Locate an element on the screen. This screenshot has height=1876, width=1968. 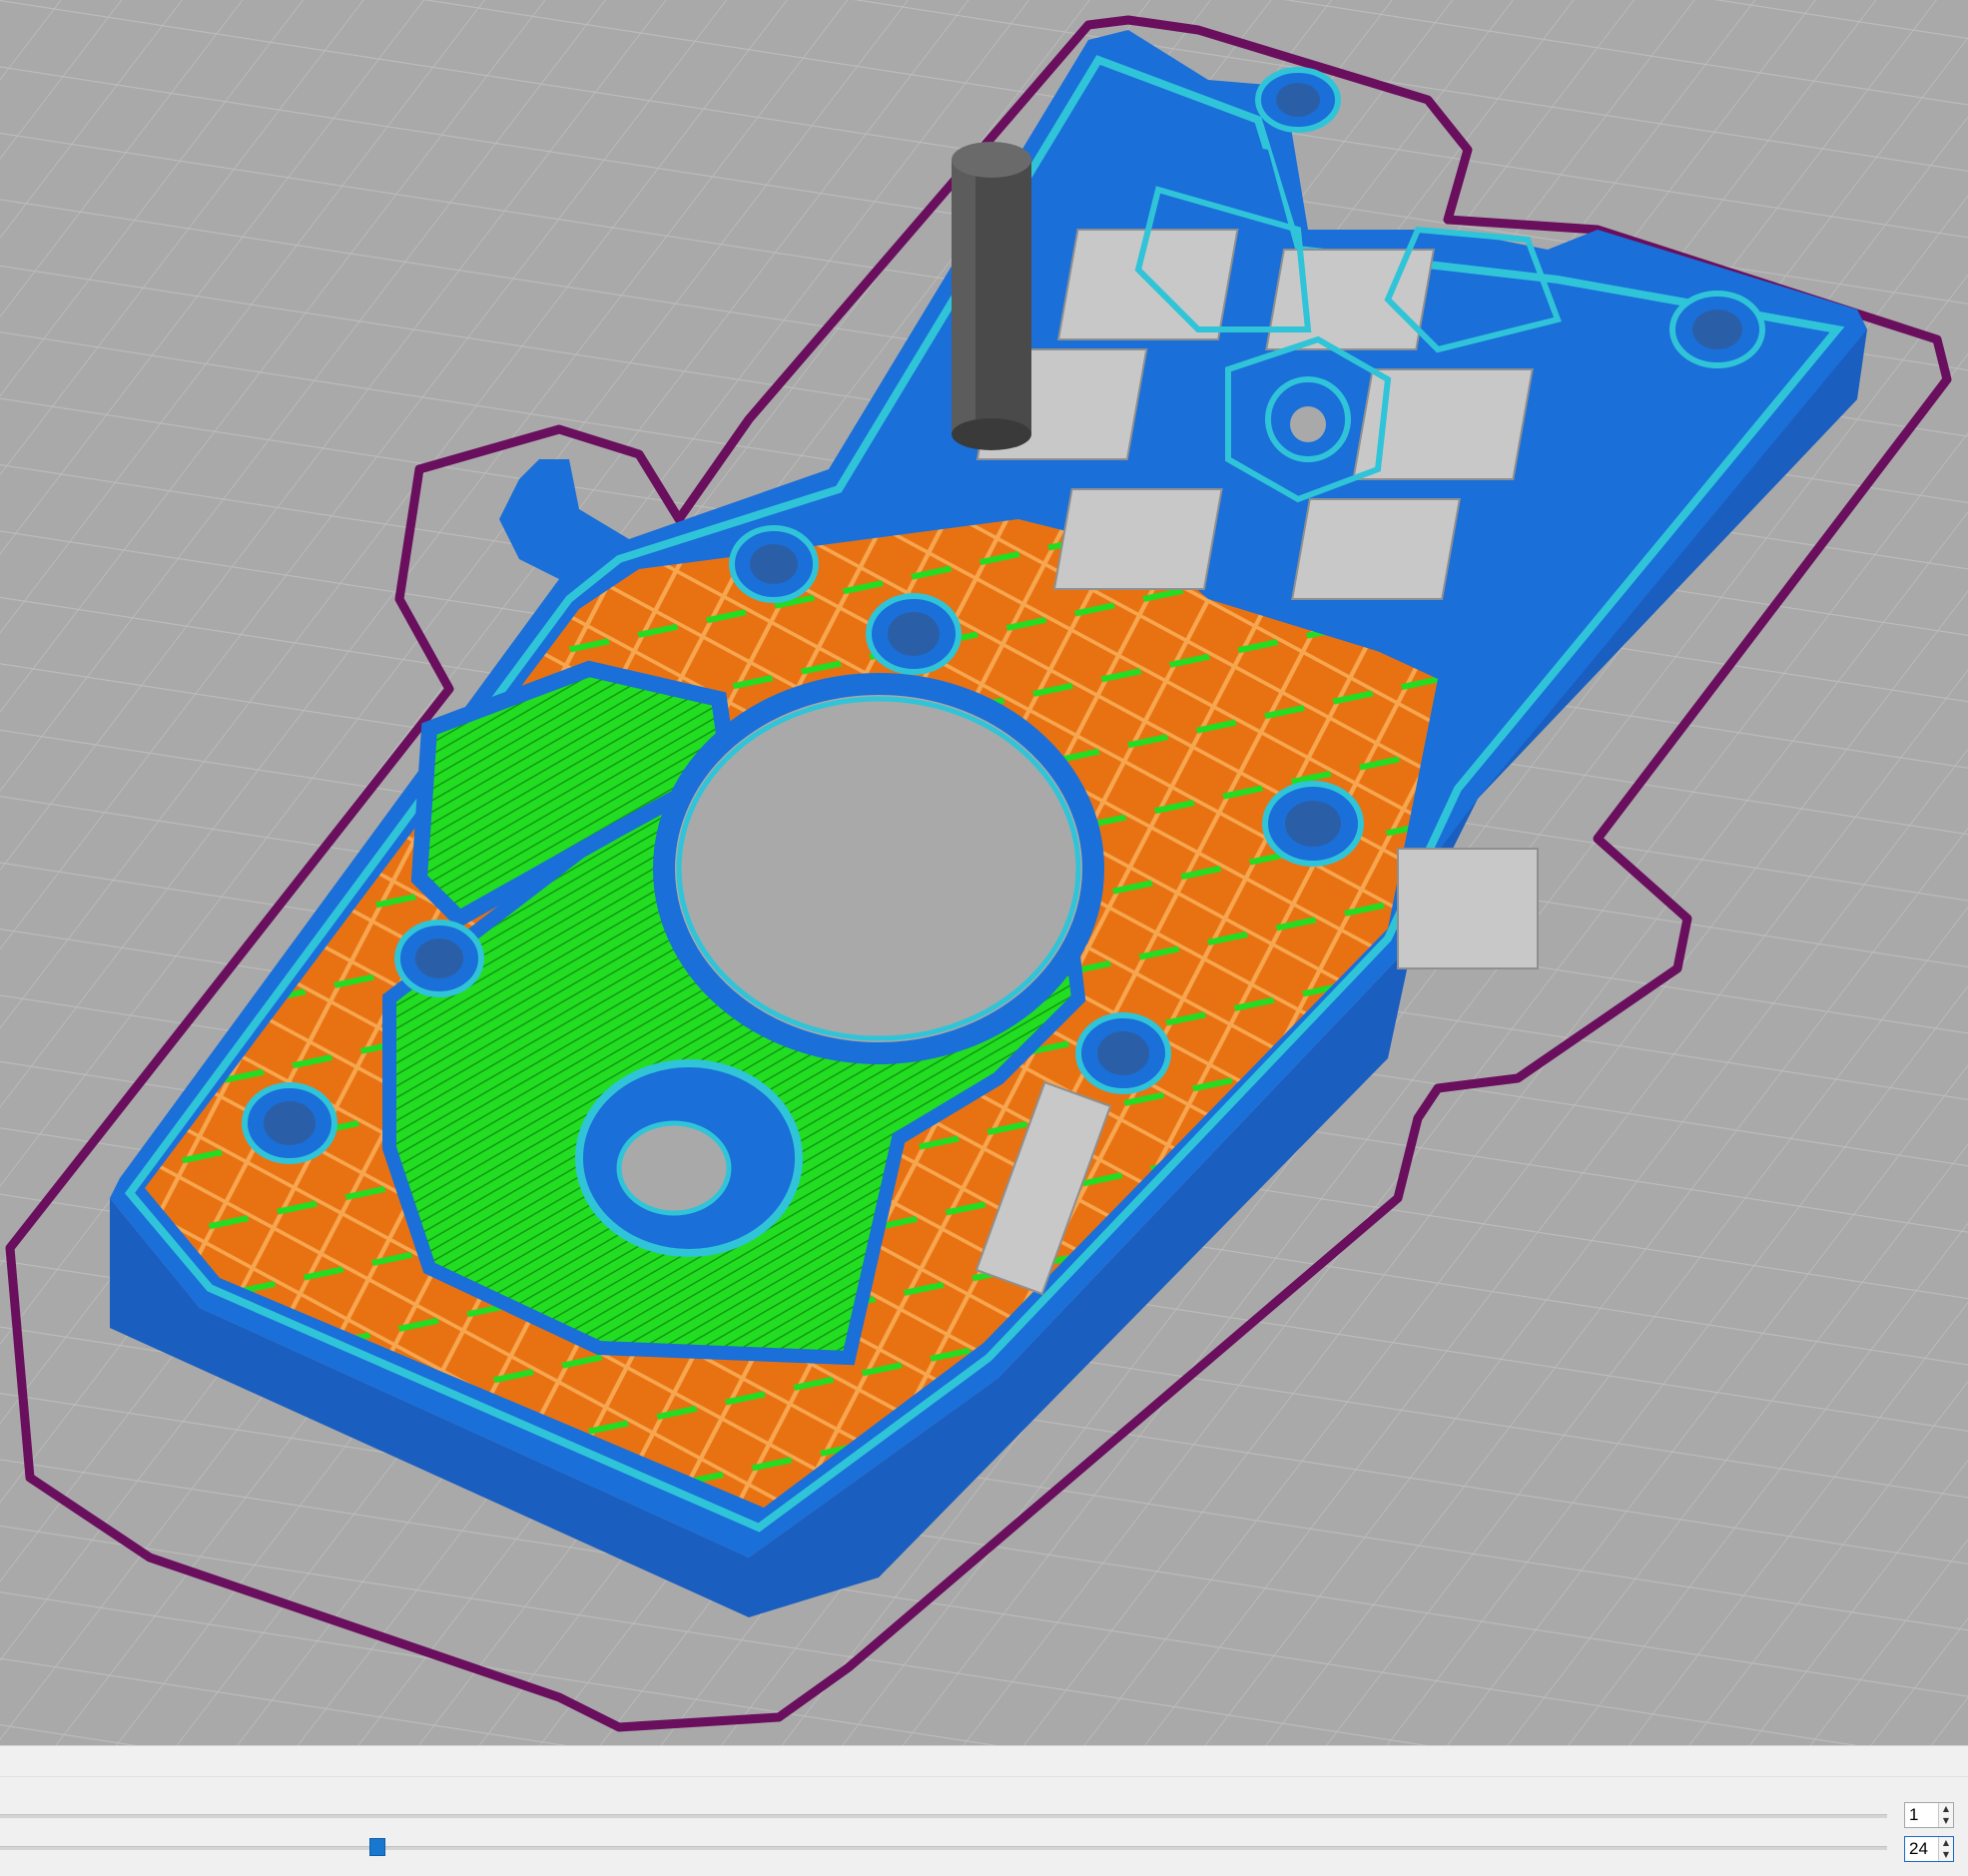
min-layer-spin-arrows: ▲ ▼ is located at coordinates (1945, 1815).